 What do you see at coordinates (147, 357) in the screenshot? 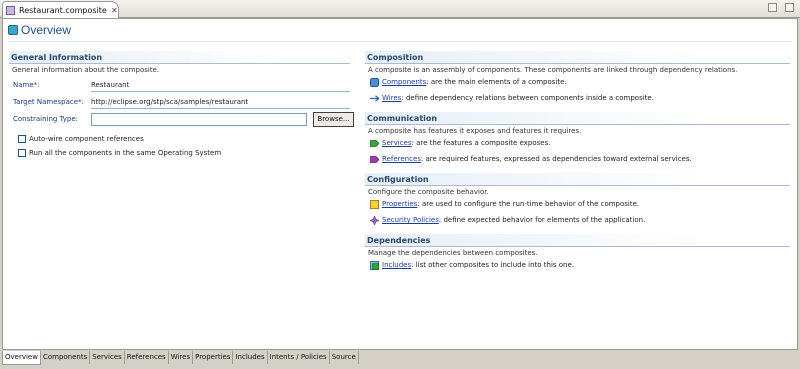
I see `tab-references: References` at bounding box center [147, 357].